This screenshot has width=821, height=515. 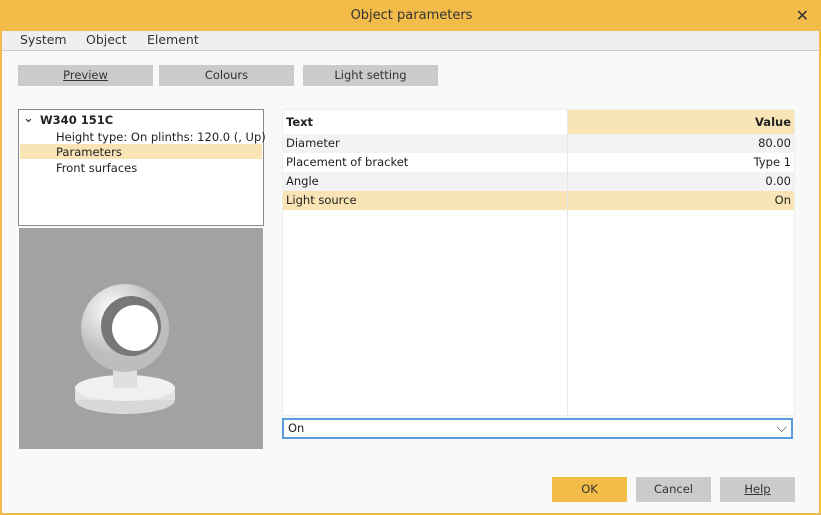 What do you see at coordinates (538, 122) in the screenshot?
I see `grid-header: Text Value` at bounding box center [538, 122].